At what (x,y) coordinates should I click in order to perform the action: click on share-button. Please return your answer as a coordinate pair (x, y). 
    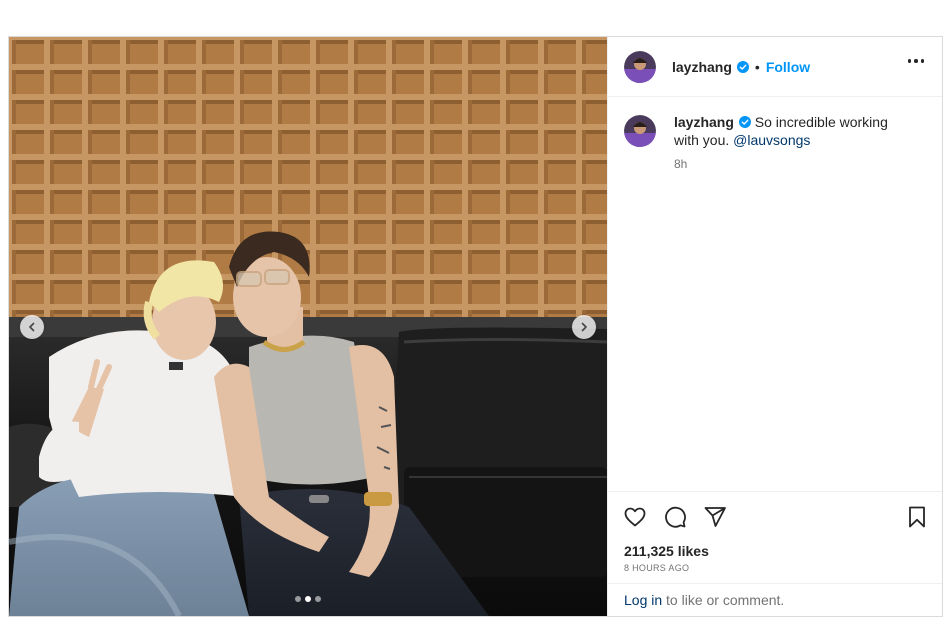
    Looking at the image, I should click on (715, 517).